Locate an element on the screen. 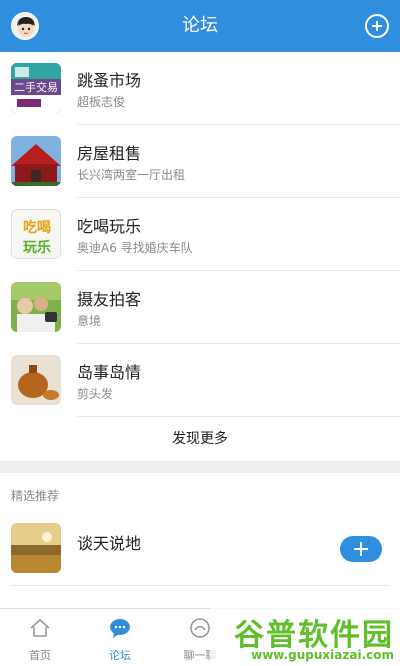 The width and height of the screenshot is (400, 666). tab-home: 首页 is located at coordinates (40, 637).